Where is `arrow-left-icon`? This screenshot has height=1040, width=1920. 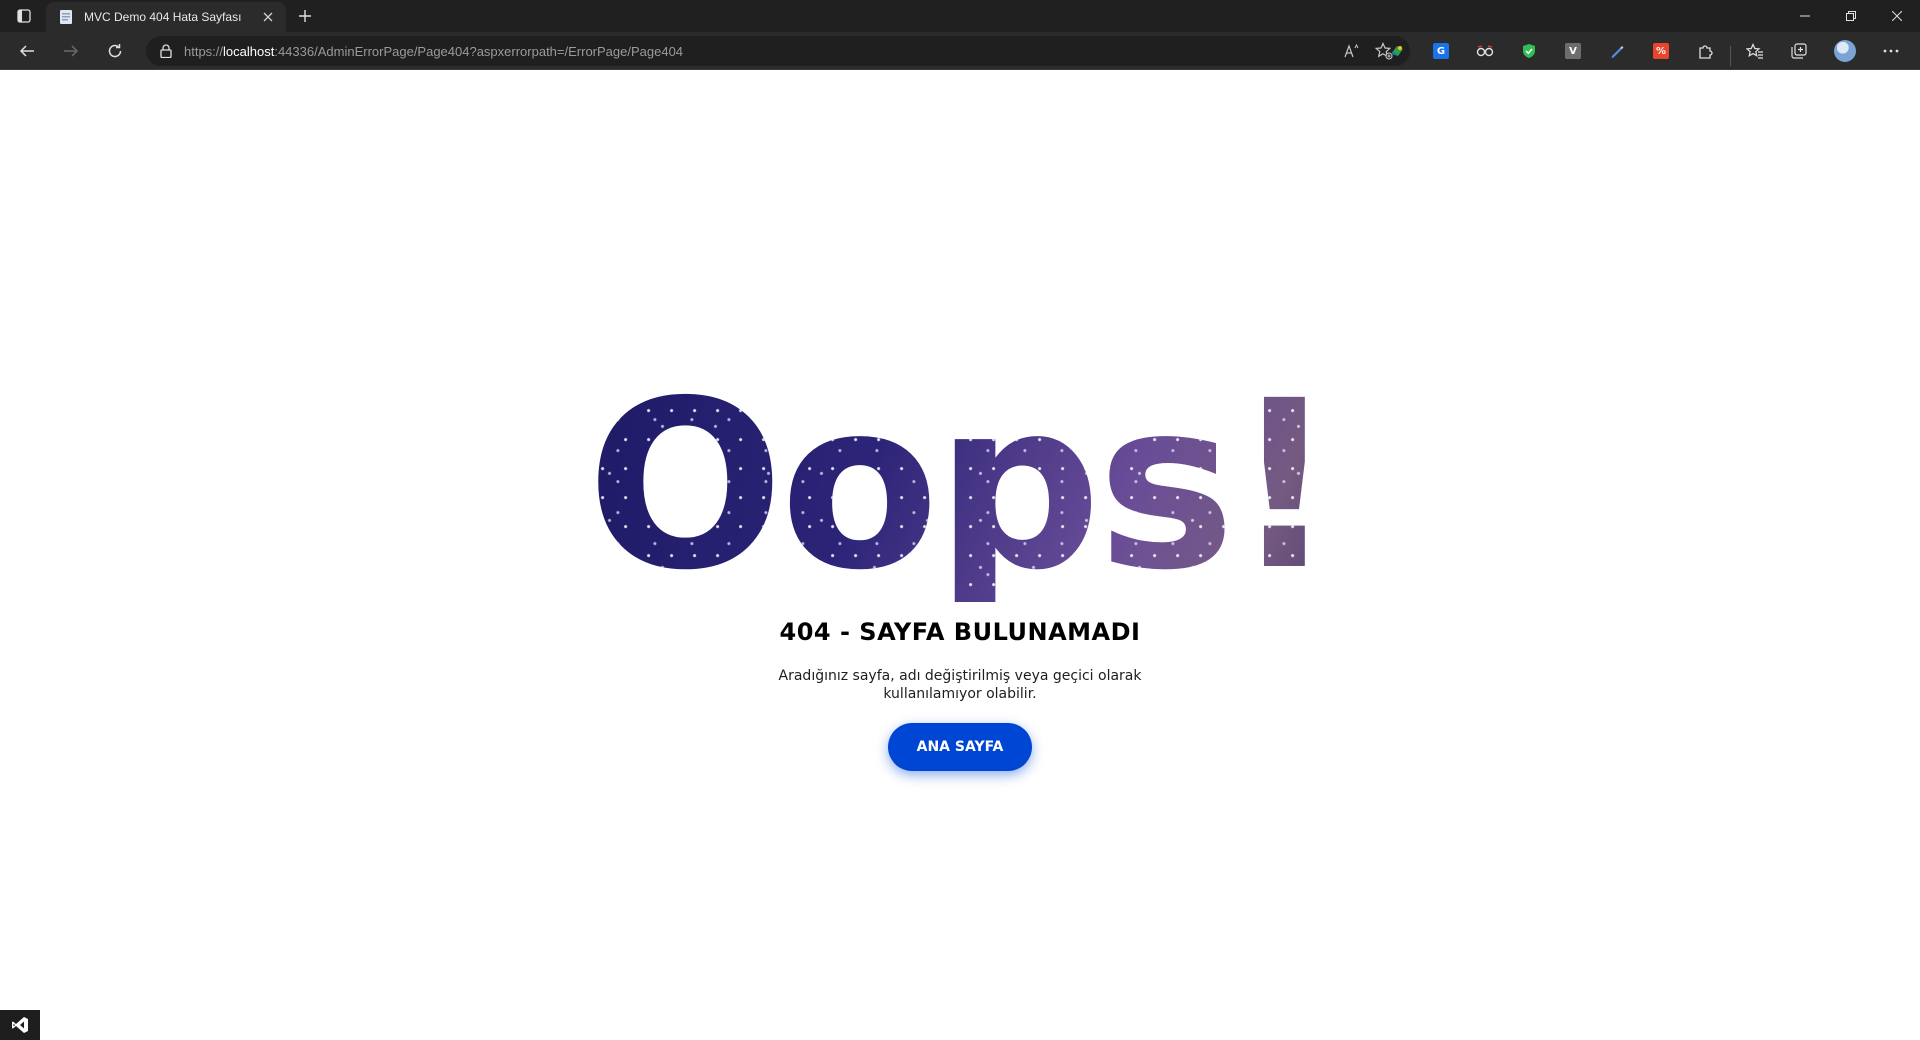 arrow-left-icon is located at coordinates (26, 51).